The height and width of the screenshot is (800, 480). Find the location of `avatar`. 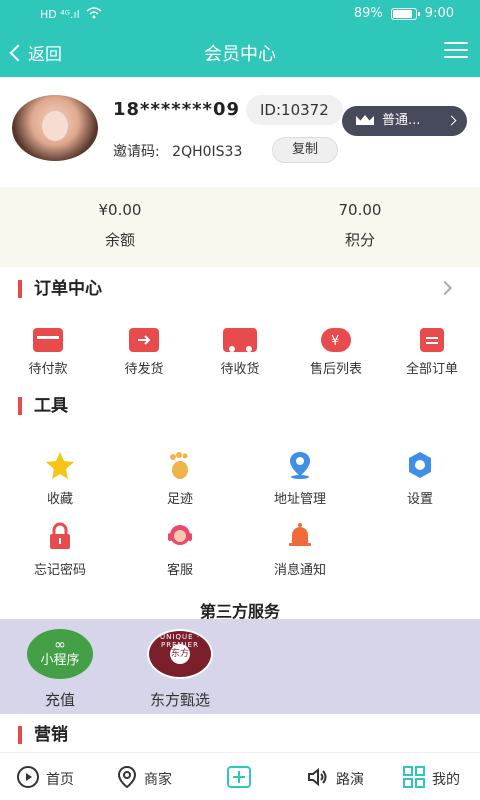

avatar is located at coordinates (55, 128).